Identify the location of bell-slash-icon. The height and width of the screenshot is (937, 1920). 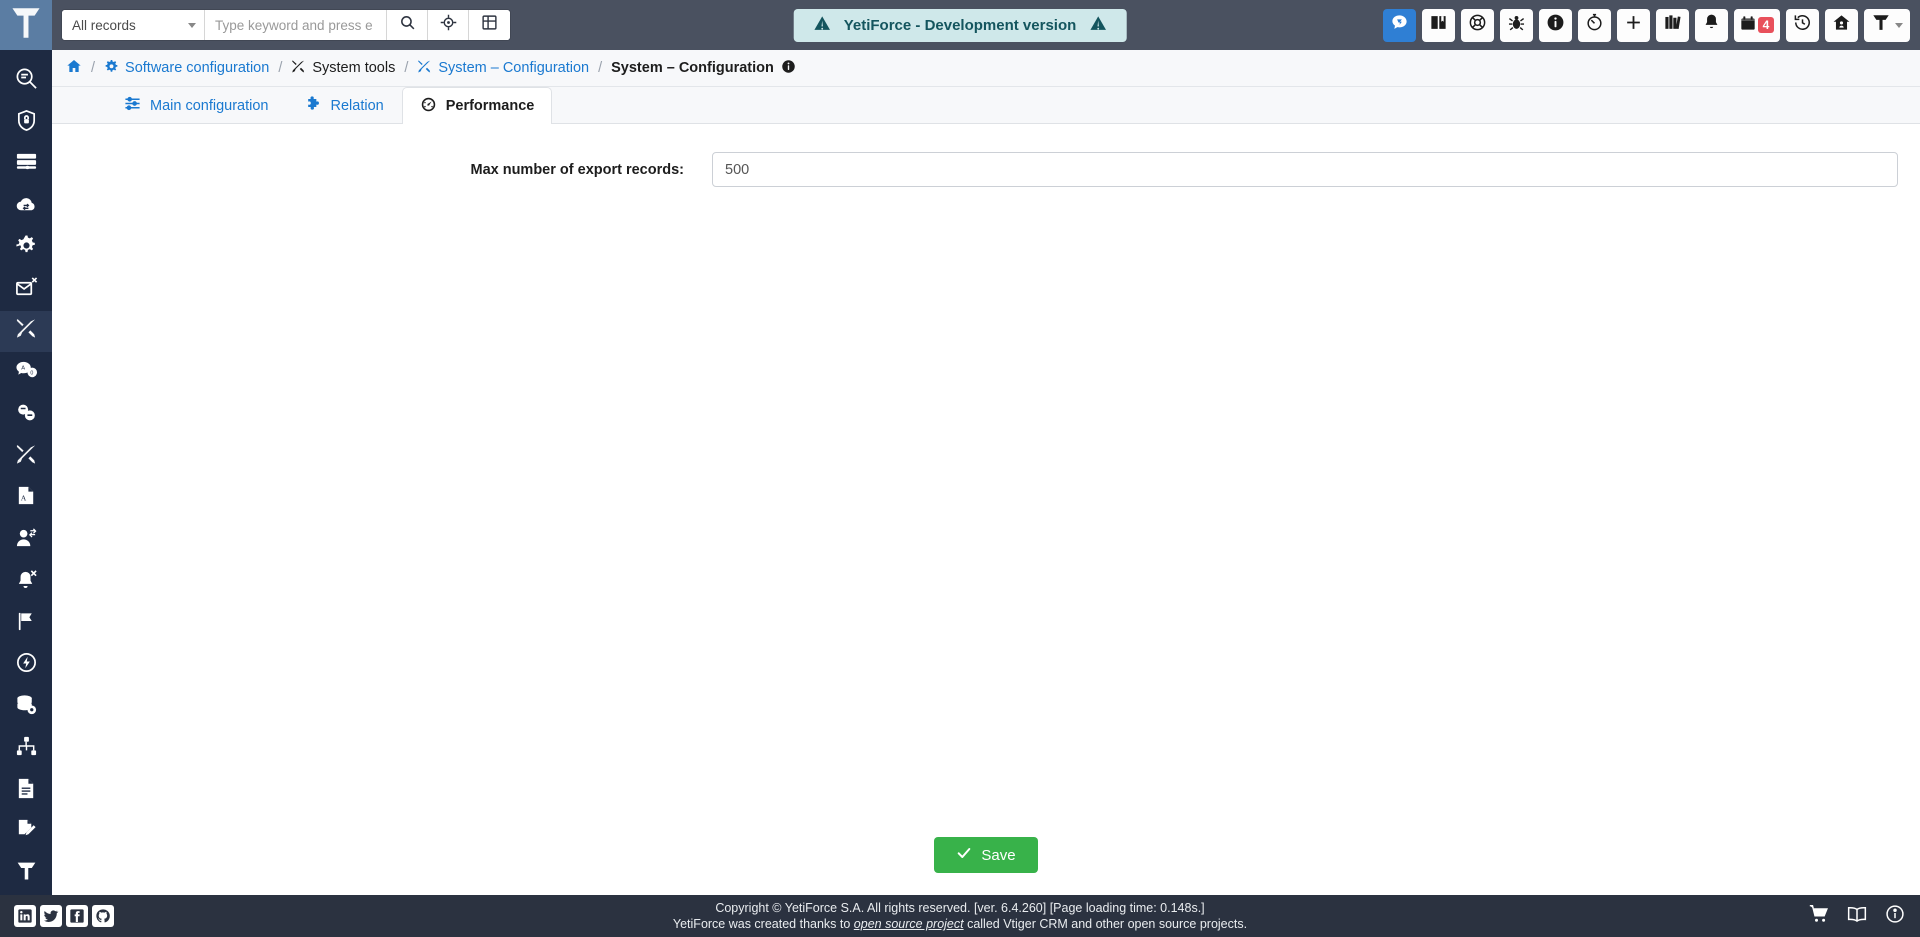
(26, 582).